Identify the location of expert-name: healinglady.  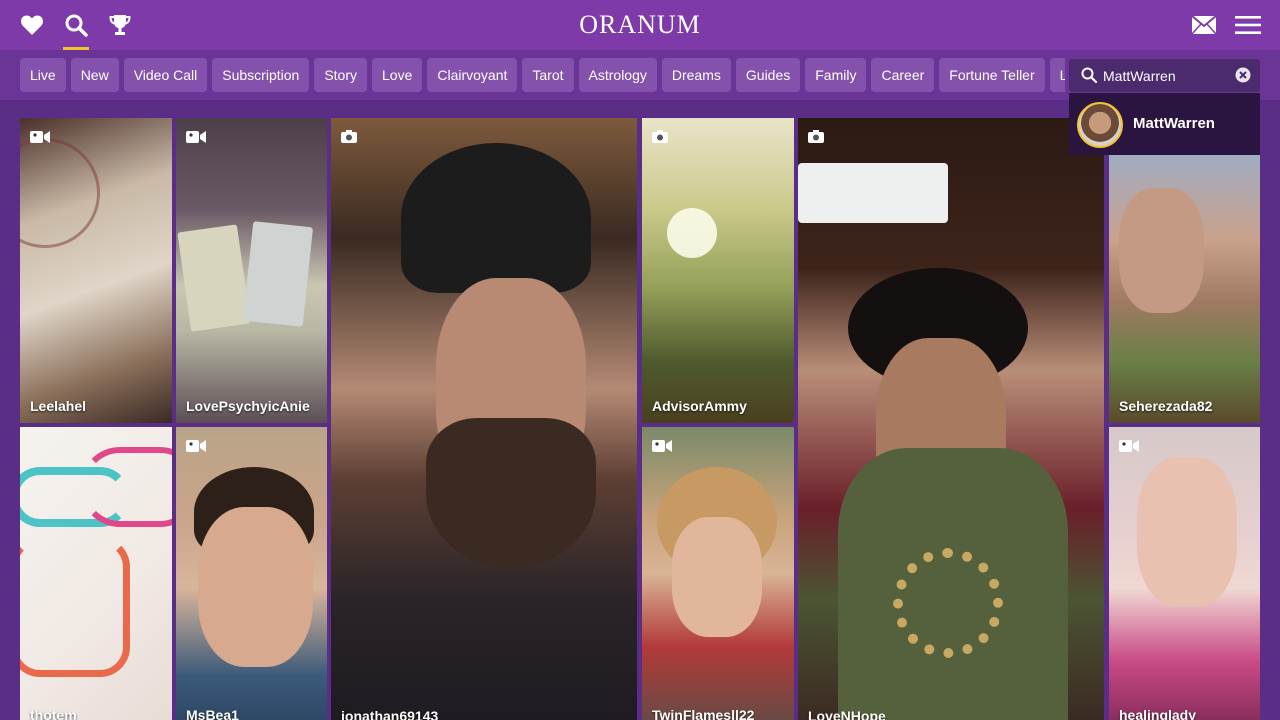
(1158, 713).